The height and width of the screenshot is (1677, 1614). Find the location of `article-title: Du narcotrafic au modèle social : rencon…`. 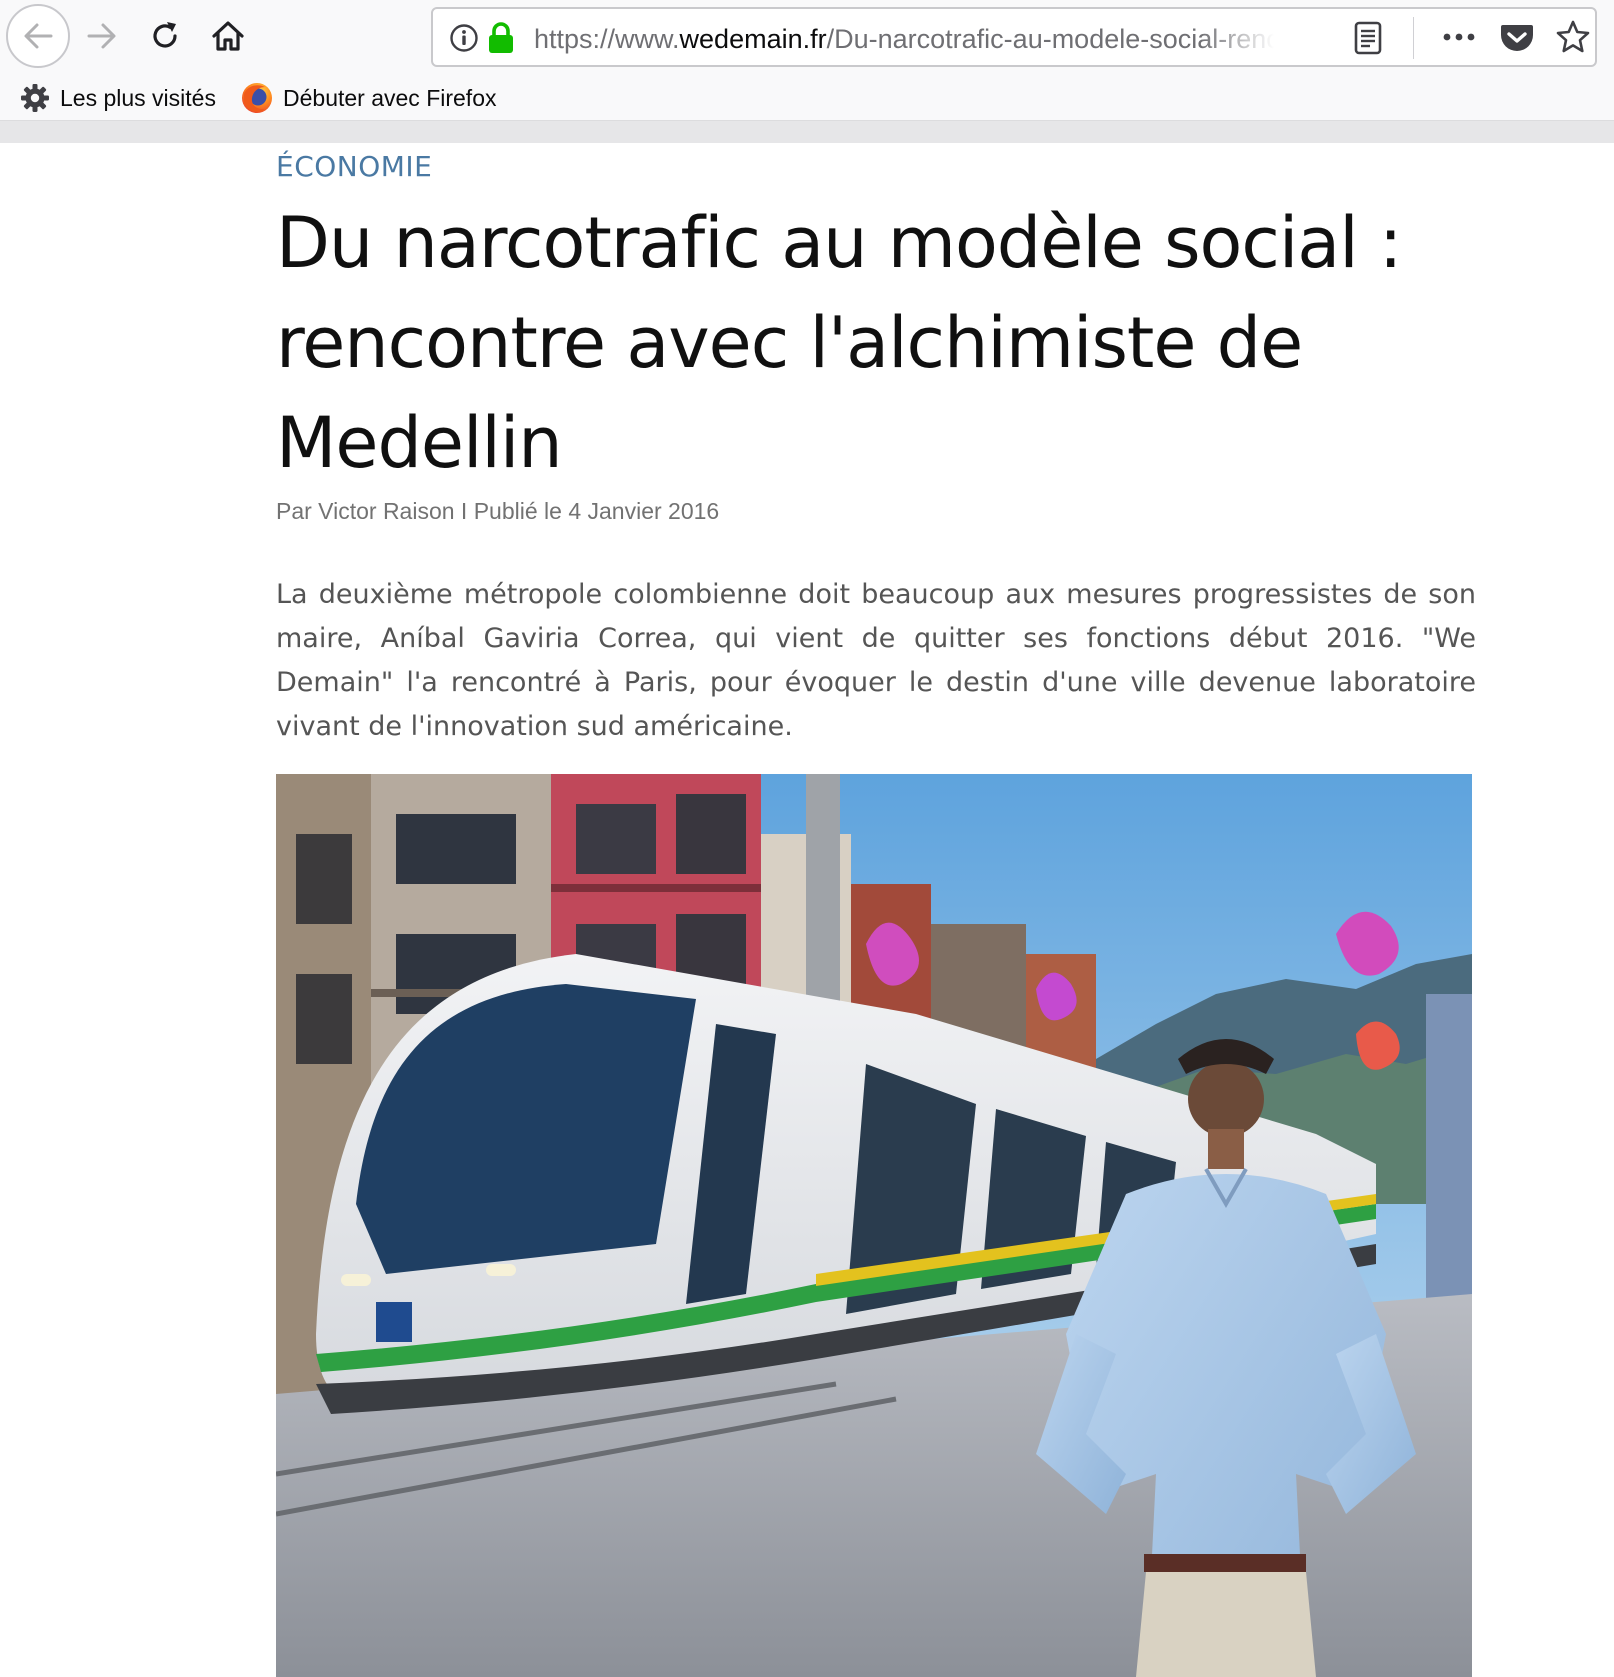

article-title: Du narcotrafic au modèle social : rencon… is located at coordinates (839, 343).